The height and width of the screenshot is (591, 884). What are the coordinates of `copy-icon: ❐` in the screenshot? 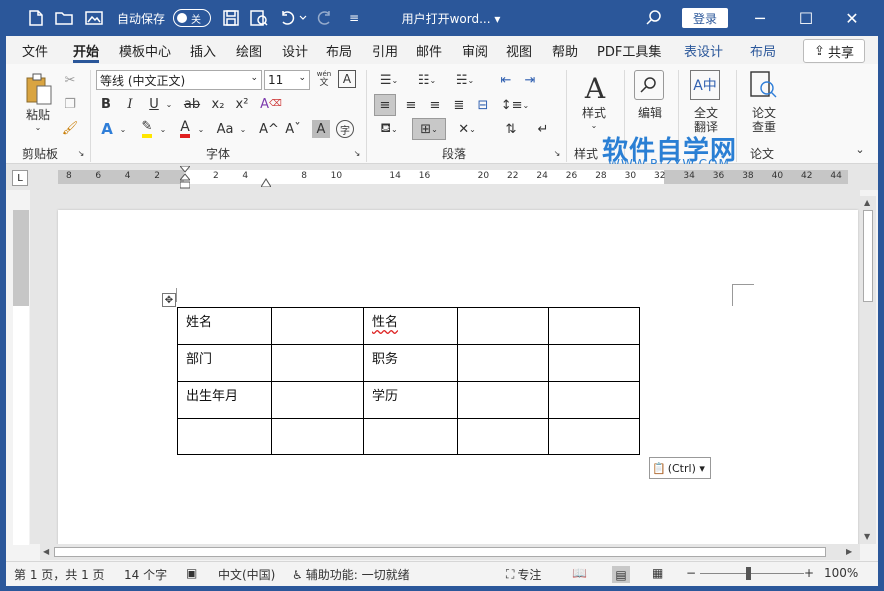 It's located at (70, 104).